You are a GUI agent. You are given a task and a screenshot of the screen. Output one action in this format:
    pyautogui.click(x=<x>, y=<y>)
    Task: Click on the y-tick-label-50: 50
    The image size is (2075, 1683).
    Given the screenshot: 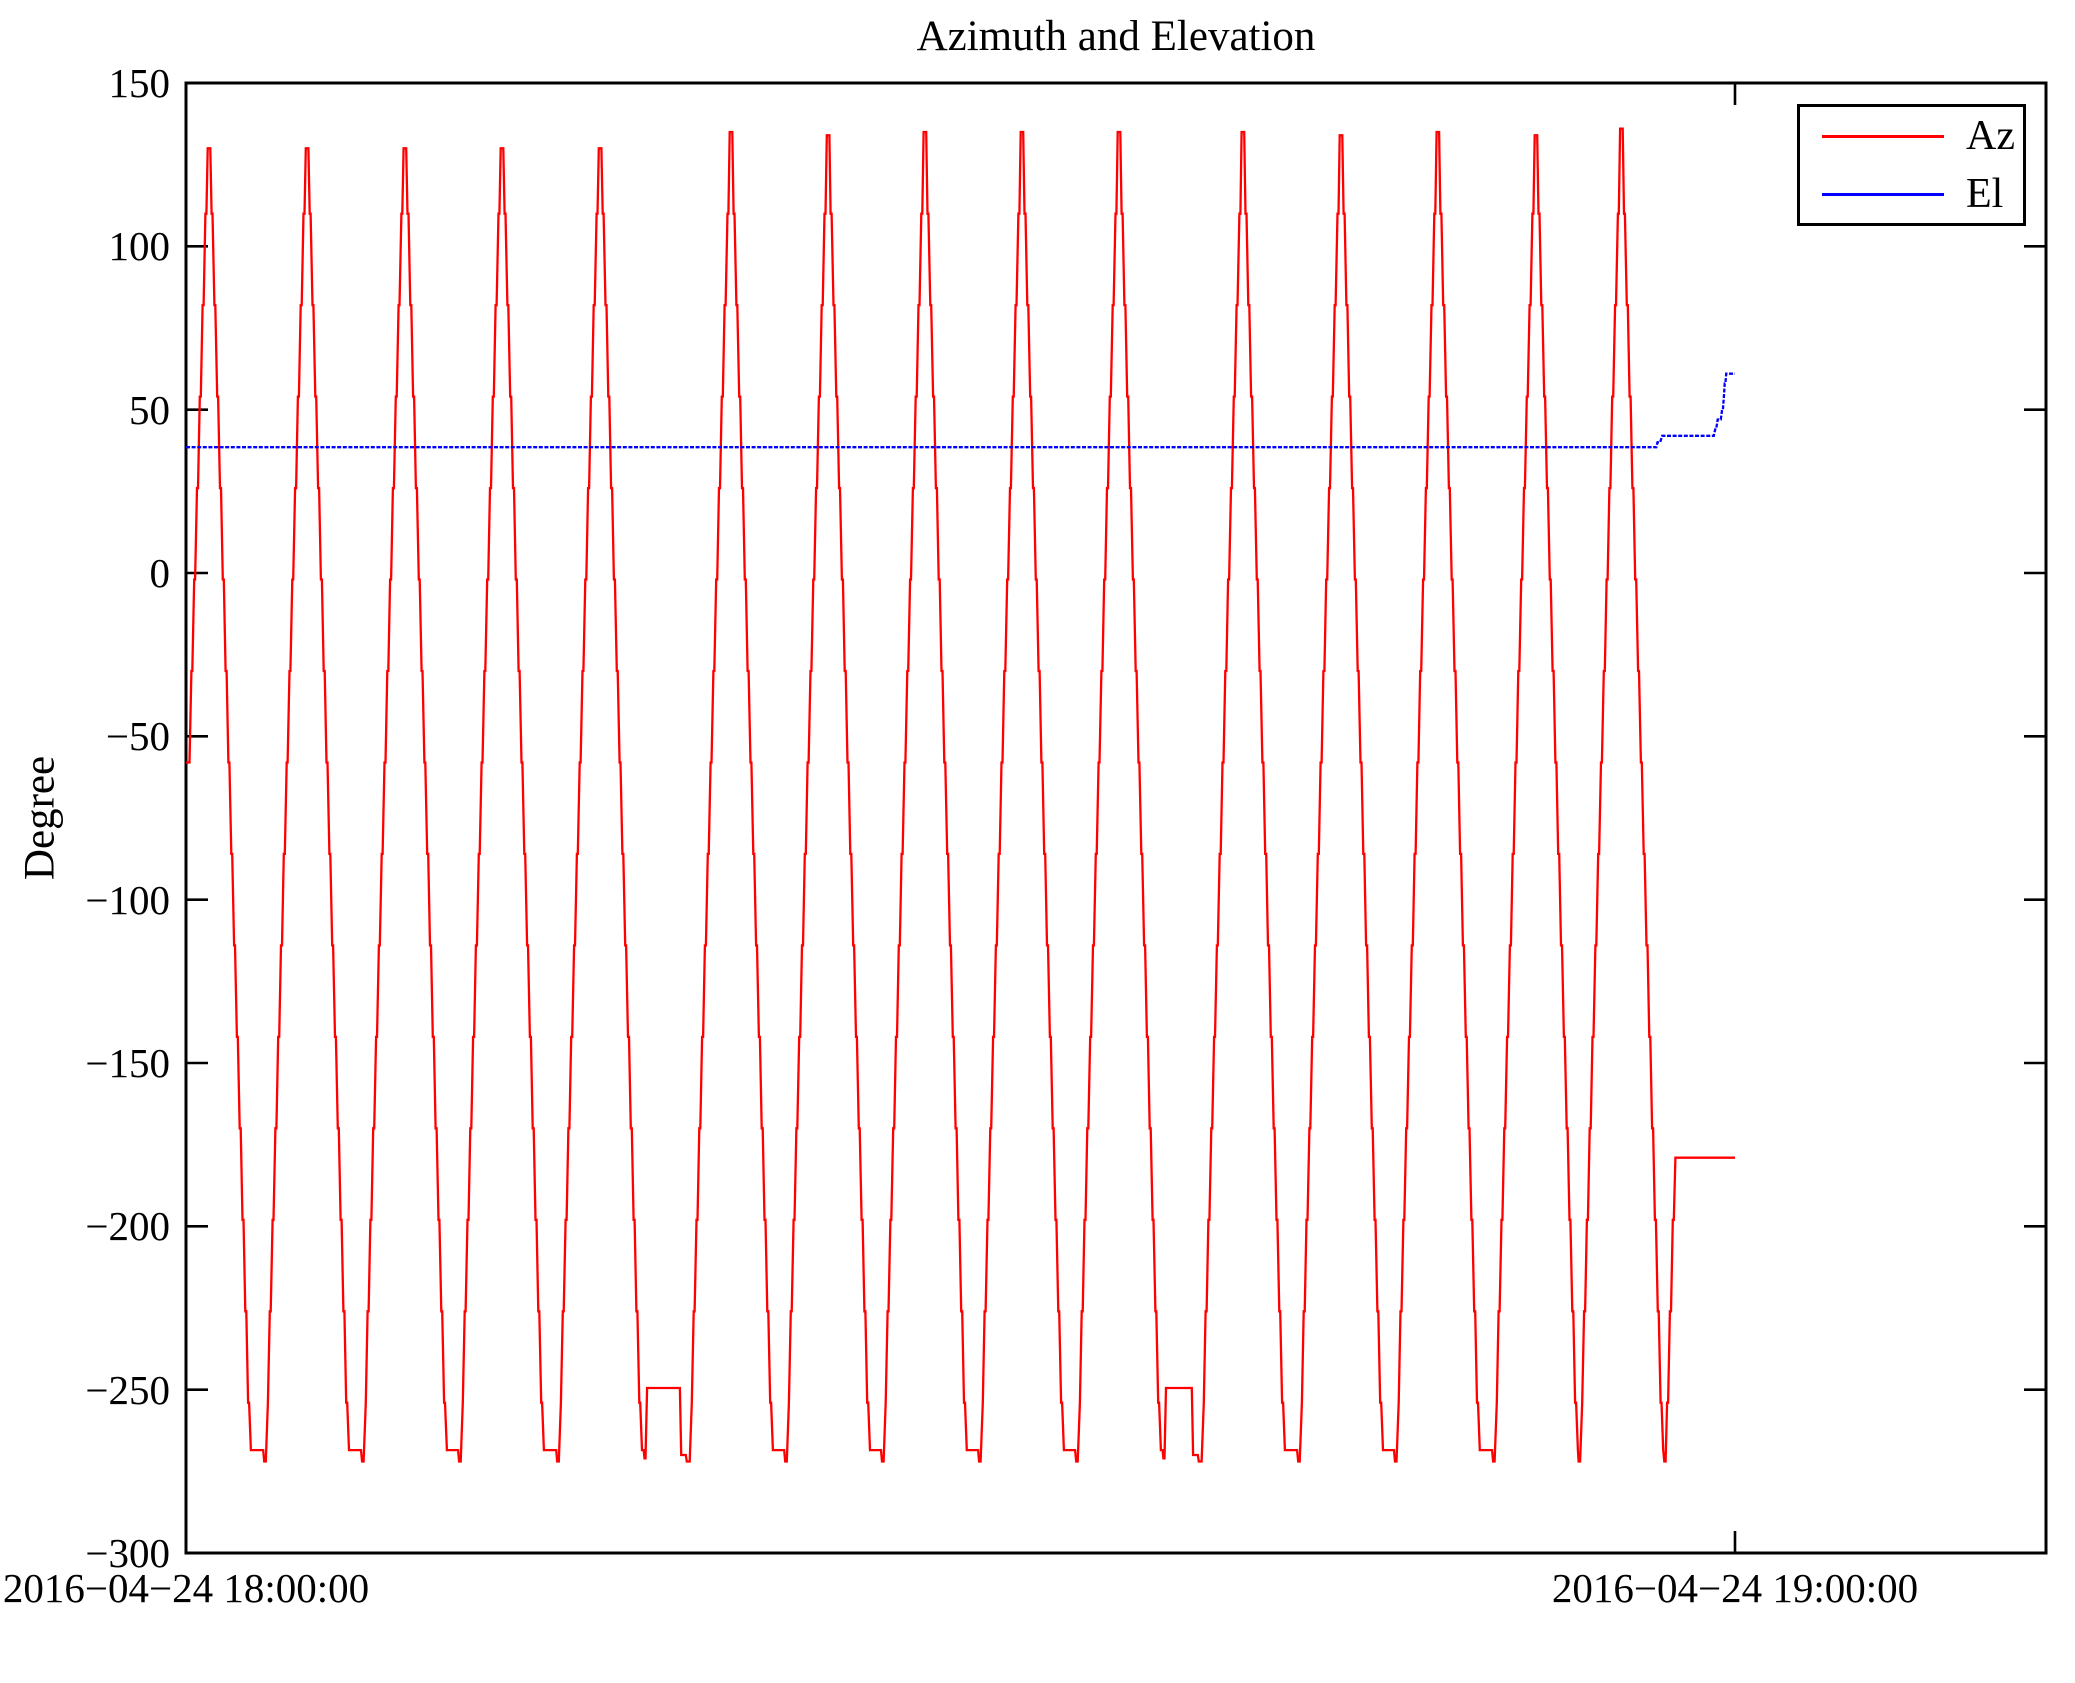 What is the action you would take?
    pyautogui.click(x=149, y=410)
    